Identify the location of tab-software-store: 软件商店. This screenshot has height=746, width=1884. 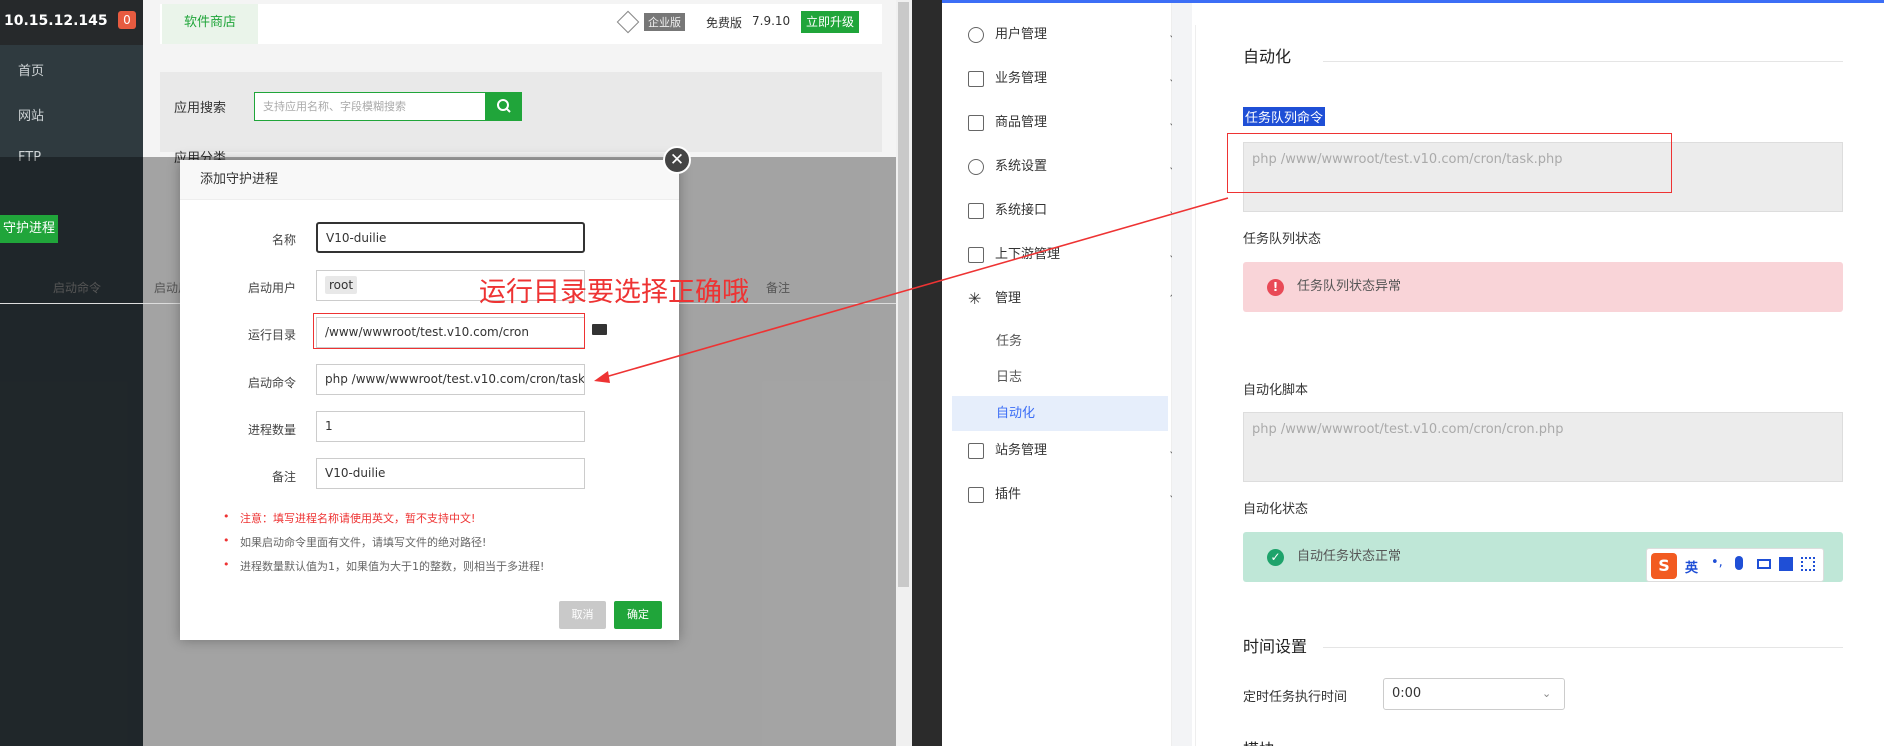
(210, 24).